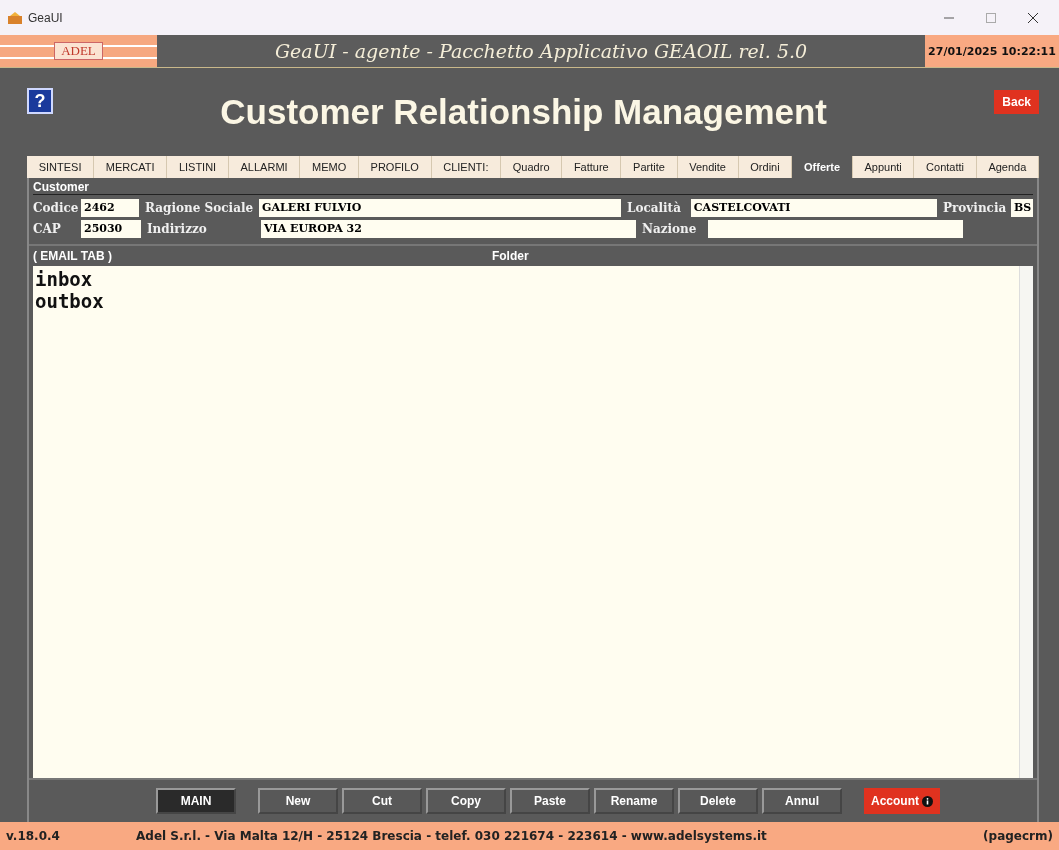 The width and height of the screenshot is (1059, 850). What do you see at coordinates (1007, 167) in the screenshot?
I see `tab: Agenda` at bounding box center [1007, 167].